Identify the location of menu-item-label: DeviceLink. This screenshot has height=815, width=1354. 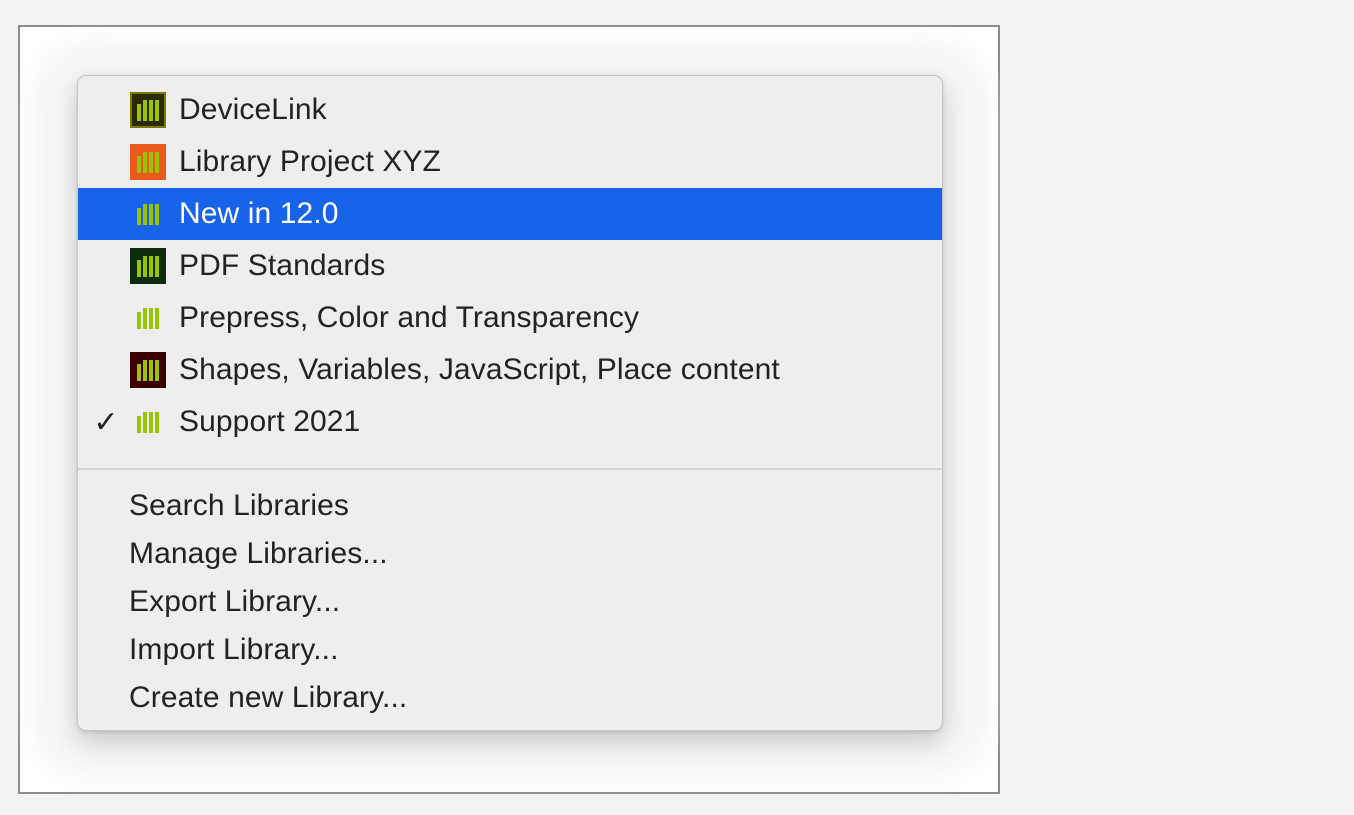
(253, 109).